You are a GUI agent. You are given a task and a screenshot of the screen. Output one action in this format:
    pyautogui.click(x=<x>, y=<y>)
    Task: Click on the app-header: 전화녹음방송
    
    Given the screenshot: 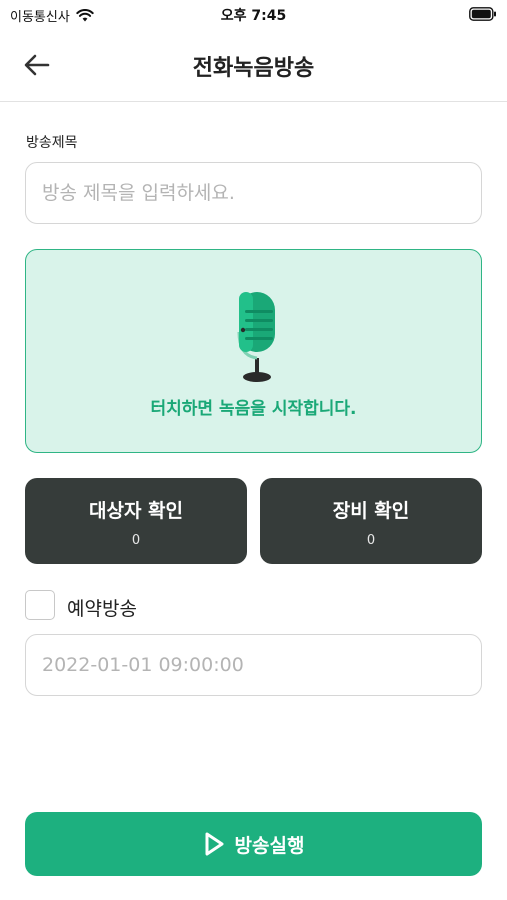 What is the action you would take?
    pyautogui.click(x=253, y=66)
    